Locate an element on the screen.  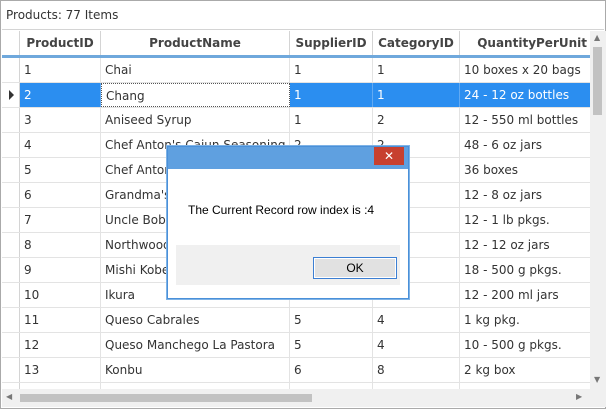
cell-quantityperunit: 24 - 12 oz bottles is located at coordinates (525, 95).